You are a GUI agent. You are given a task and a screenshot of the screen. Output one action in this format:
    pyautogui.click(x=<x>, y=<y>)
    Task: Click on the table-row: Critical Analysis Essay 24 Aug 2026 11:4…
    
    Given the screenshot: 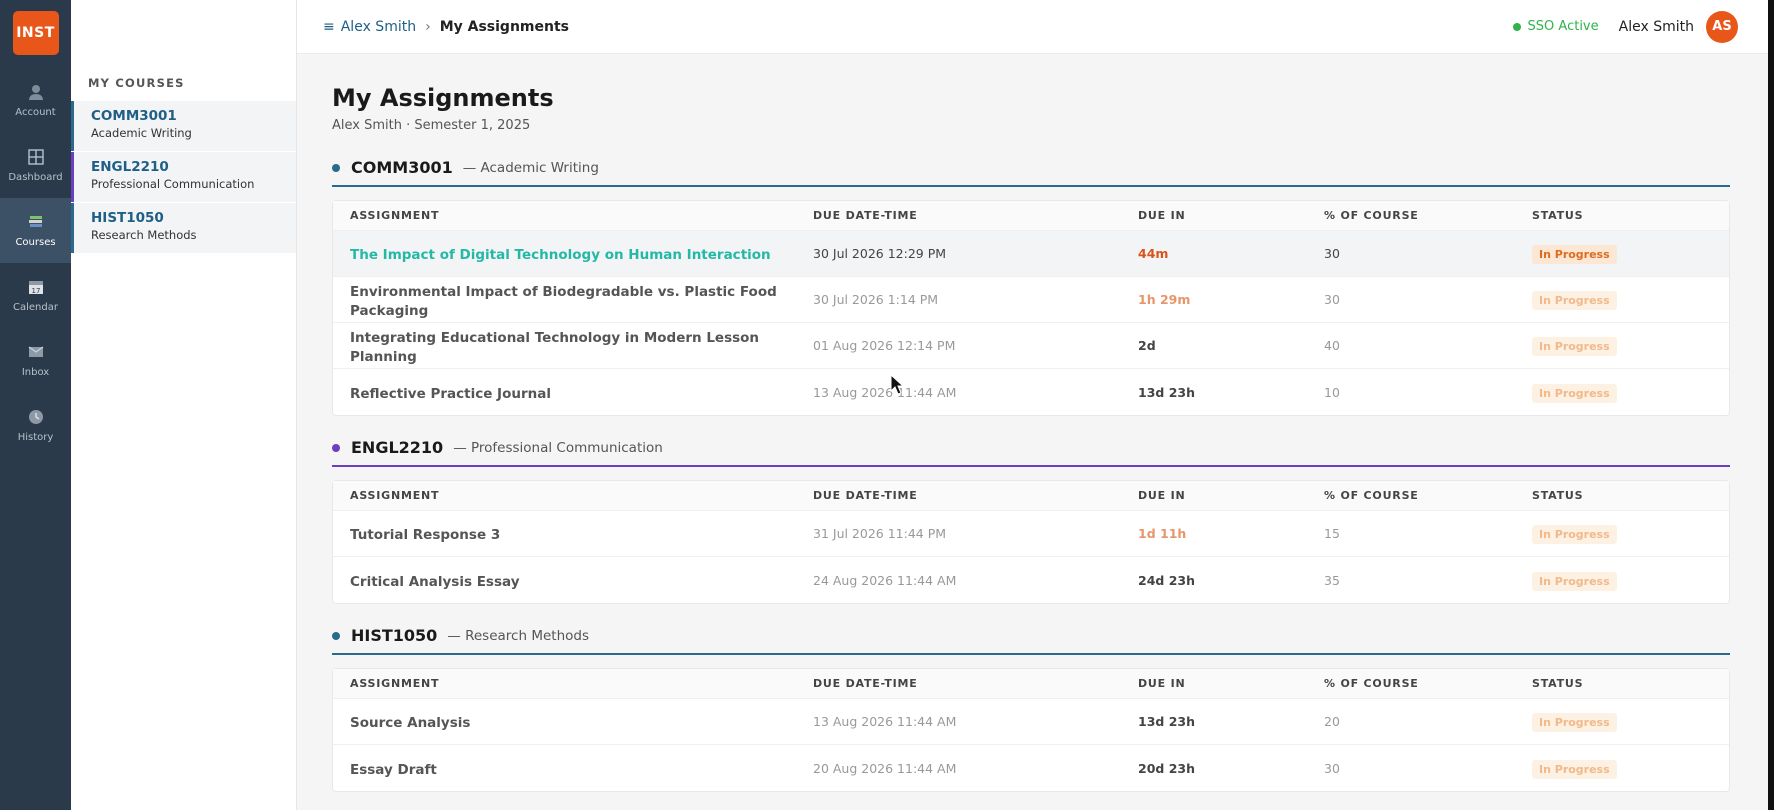 What is the action you would take?
    pyautogui.click(x=1031, y=580)
    